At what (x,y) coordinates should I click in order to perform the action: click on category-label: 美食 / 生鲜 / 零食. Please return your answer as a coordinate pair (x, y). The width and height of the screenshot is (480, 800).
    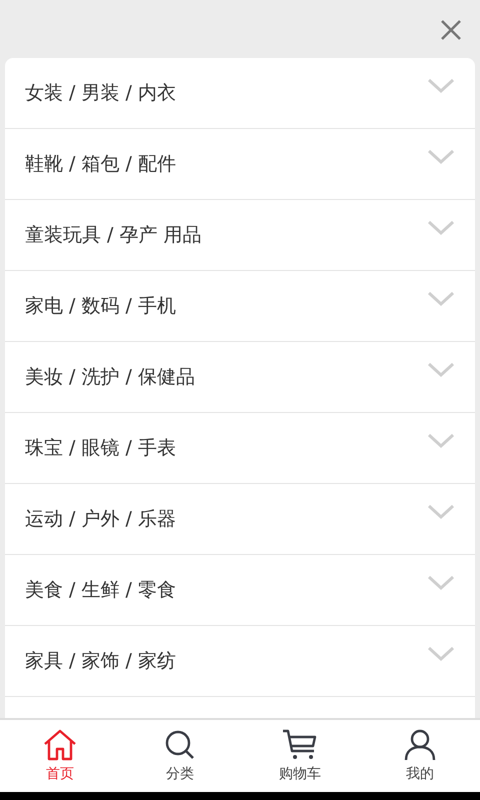
    Looking at the image, I should click on (100, 590).